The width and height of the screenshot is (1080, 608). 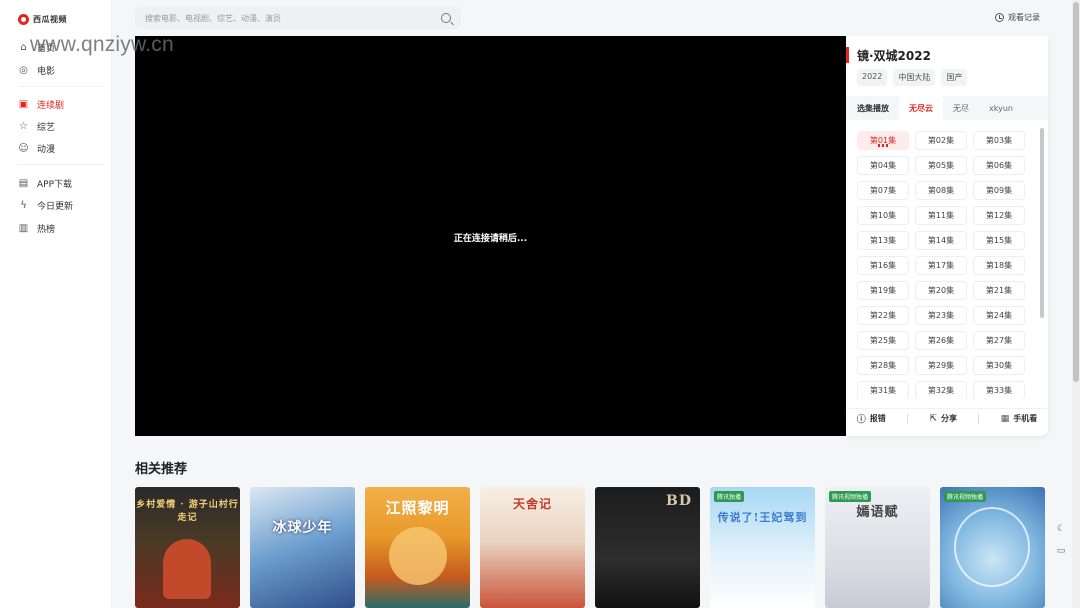 What do you see at coordinates (943, 418) in the screenshot?
I see `share-button: ⇱ 分享` at bounding box center [943, 418].